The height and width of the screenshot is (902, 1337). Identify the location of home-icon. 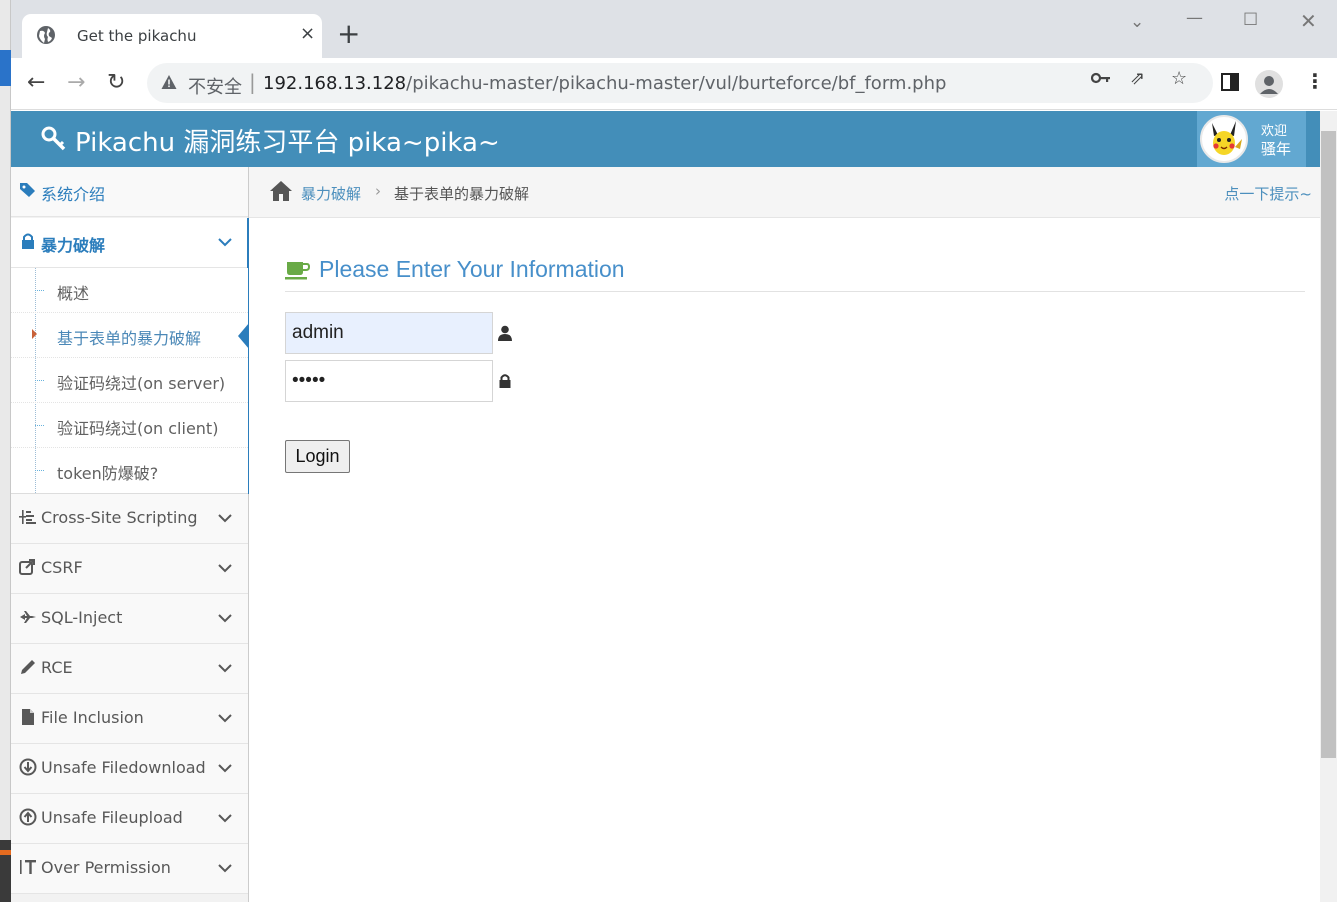
(281, 191).